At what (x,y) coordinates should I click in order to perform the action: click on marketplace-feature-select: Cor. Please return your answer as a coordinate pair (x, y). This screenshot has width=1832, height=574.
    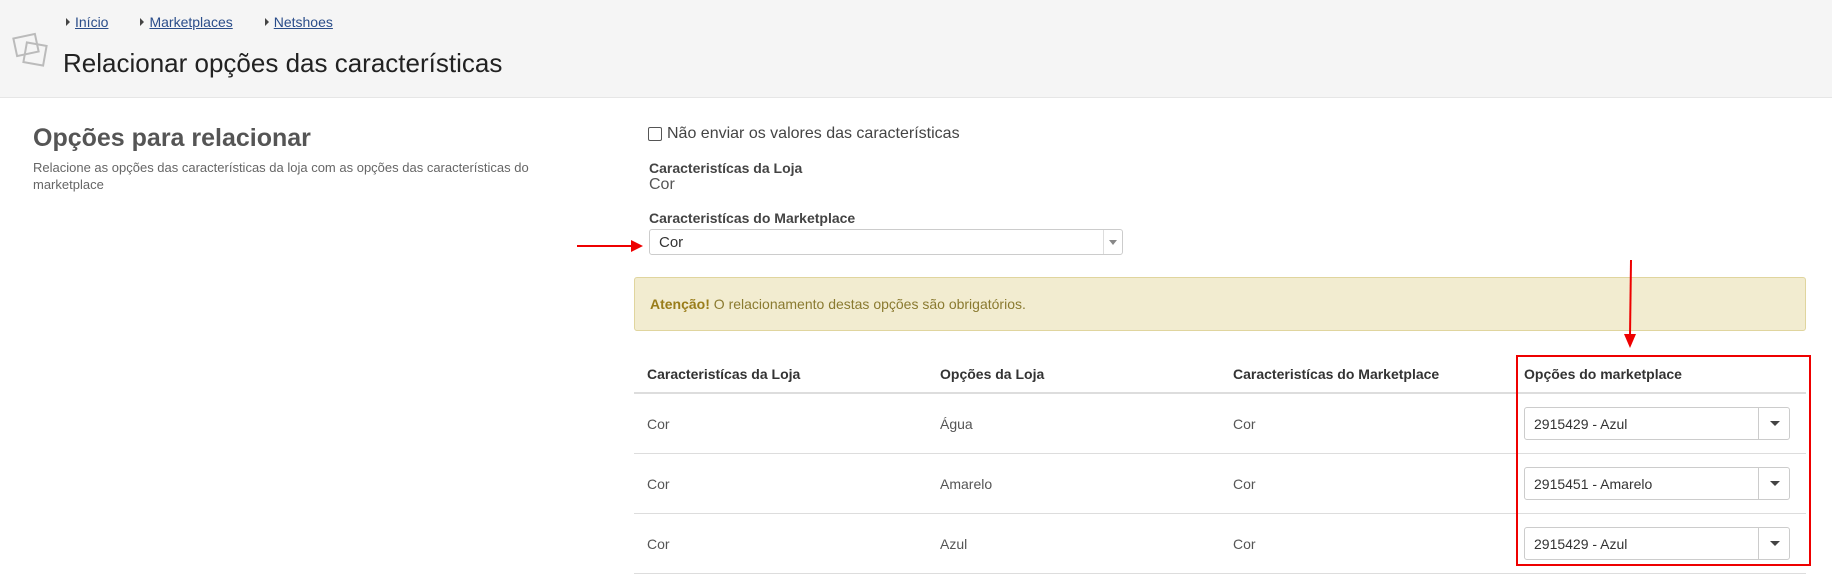
    Looking at the image, I should click on (886, 242).